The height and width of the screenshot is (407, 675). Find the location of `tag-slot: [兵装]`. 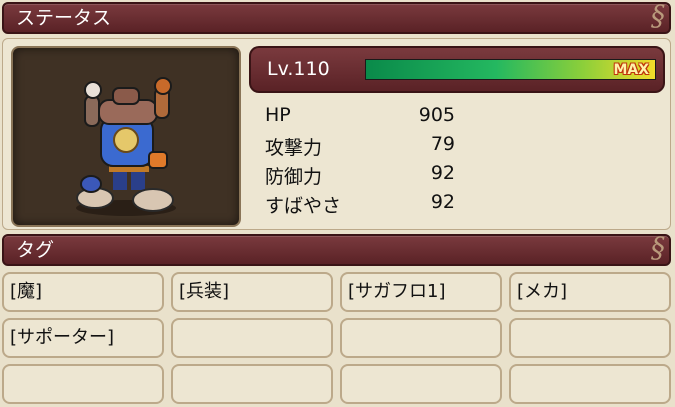

tag-slot: [兵装] is located at coordinates (252, 292).